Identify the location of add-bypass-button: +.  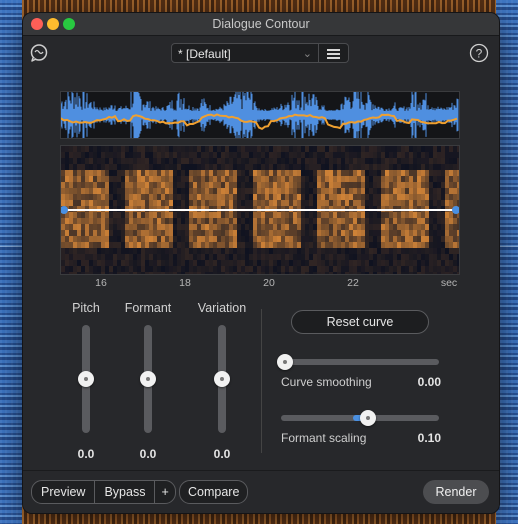
(164, 492).